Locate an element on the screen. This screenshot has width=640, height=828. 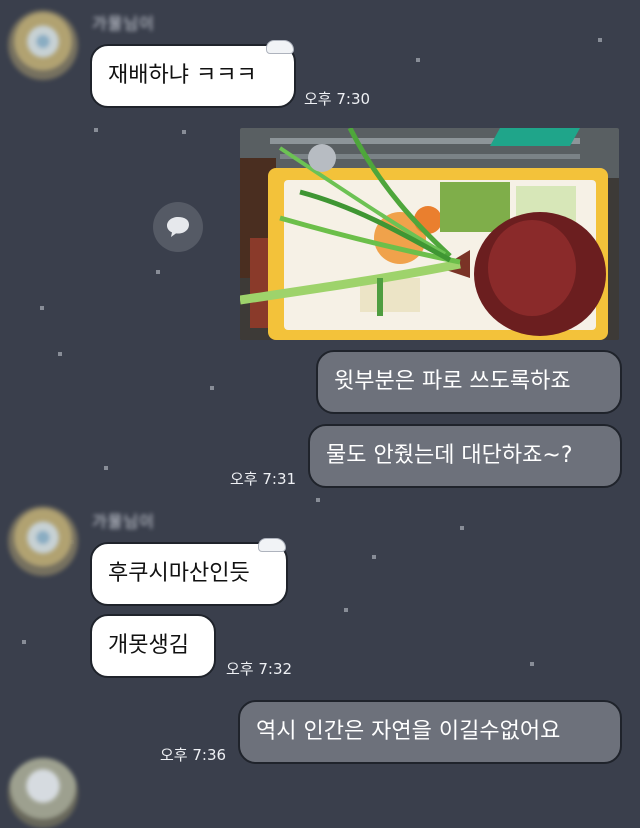
message-bubble-incoming: 개못생김 is located at coordinates (153, 646).